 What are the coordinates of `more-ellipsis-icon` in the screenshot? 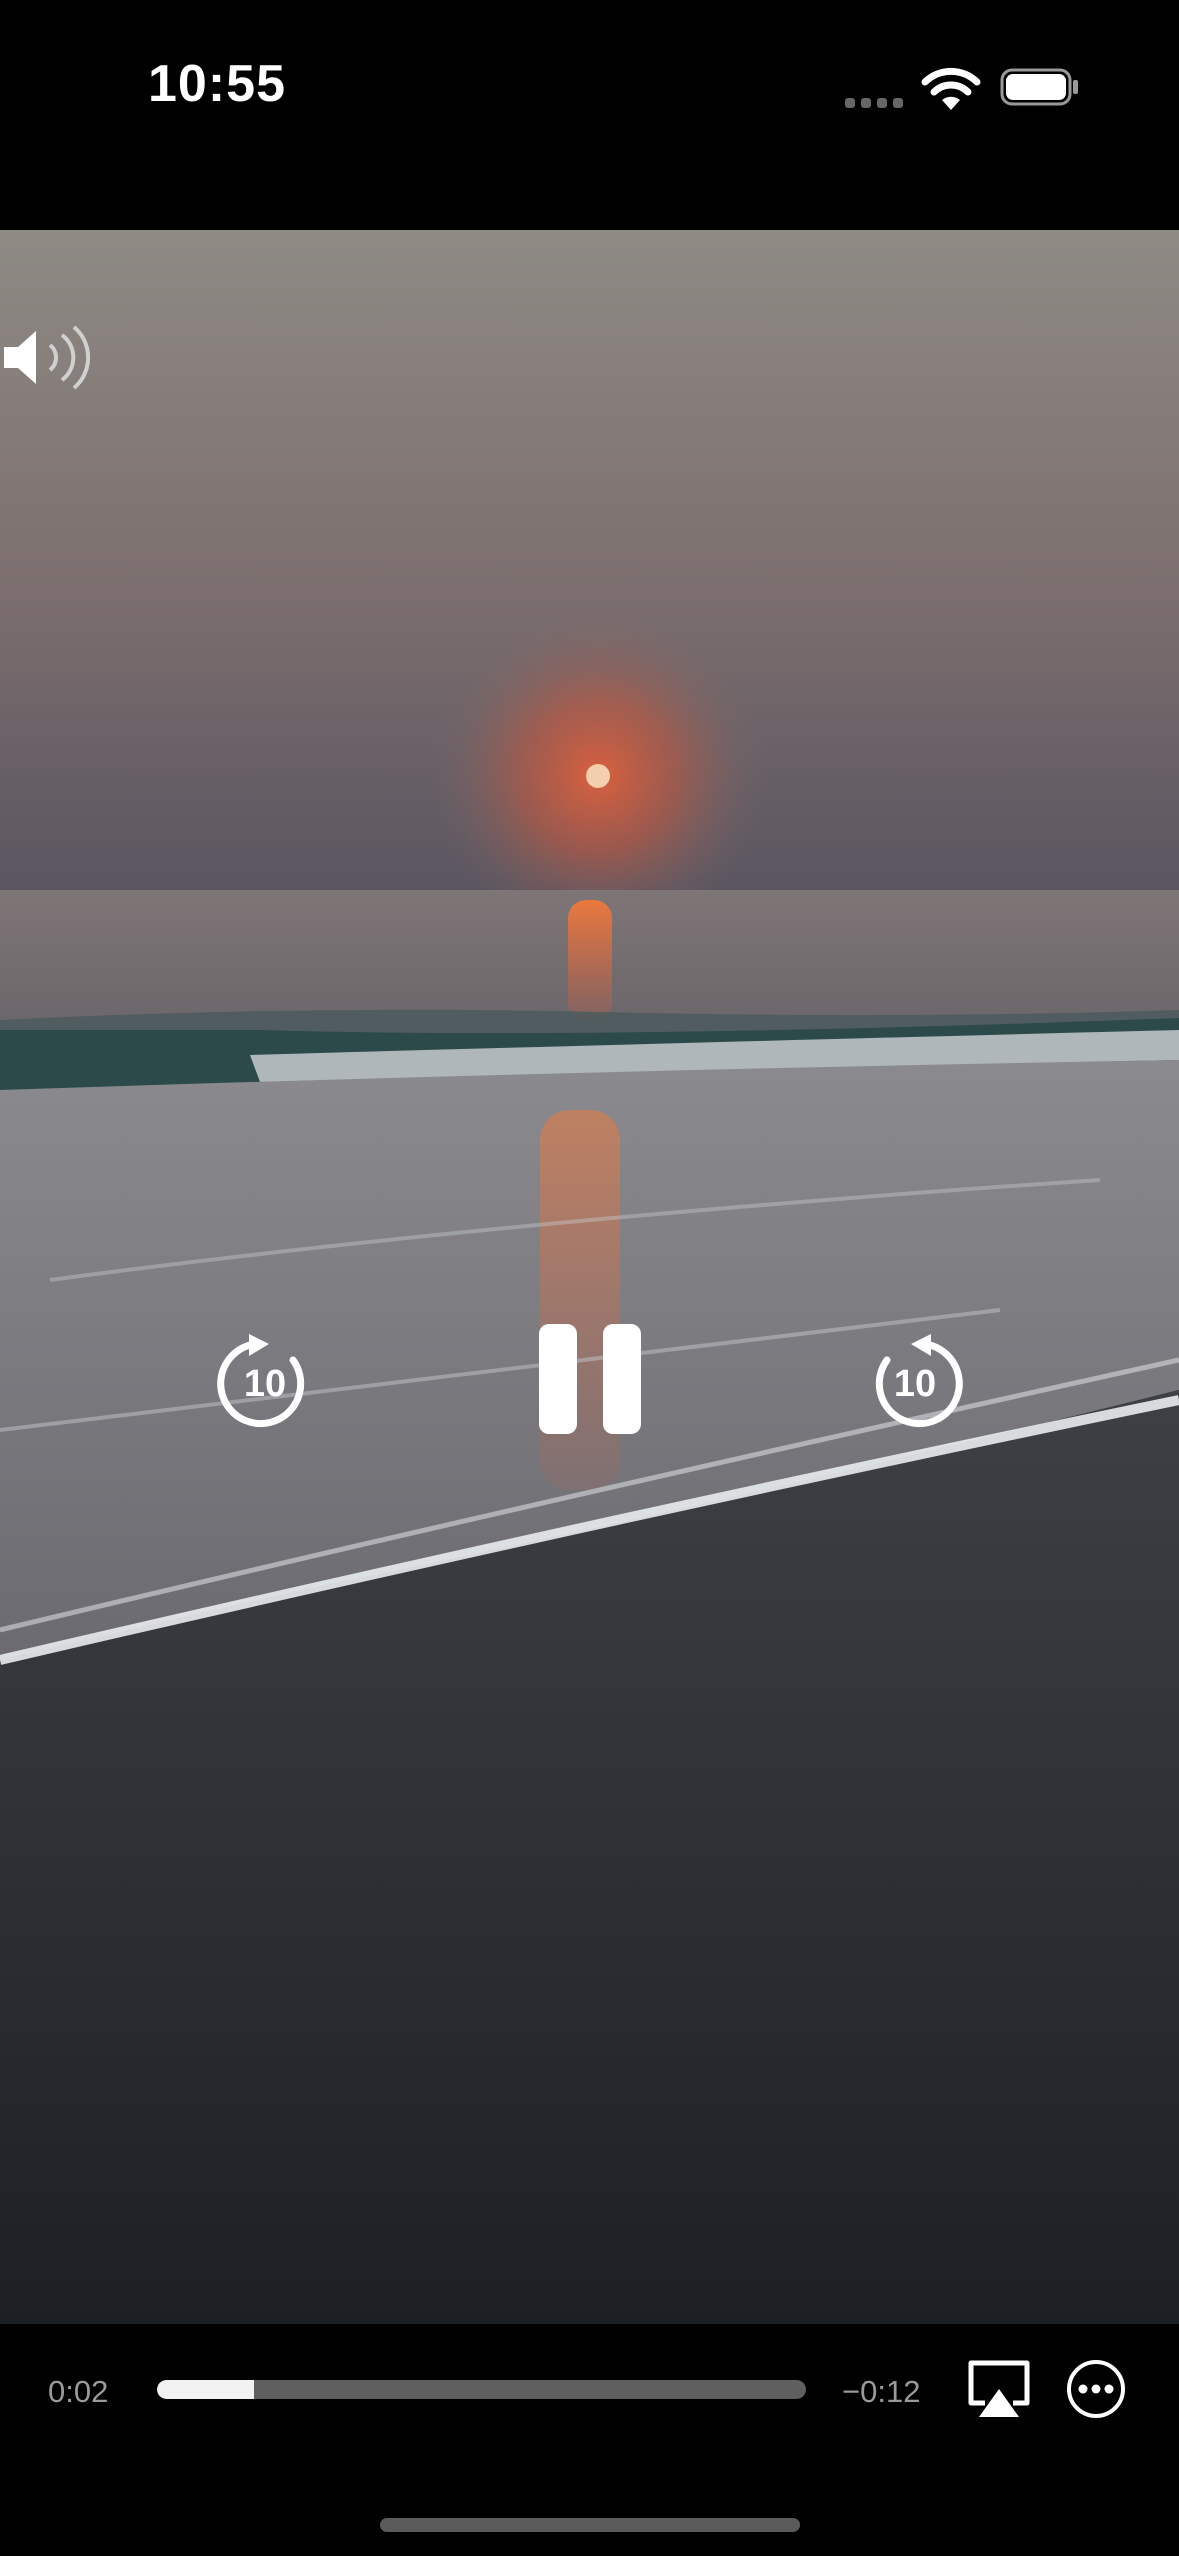 It's located at (1096, 2389).